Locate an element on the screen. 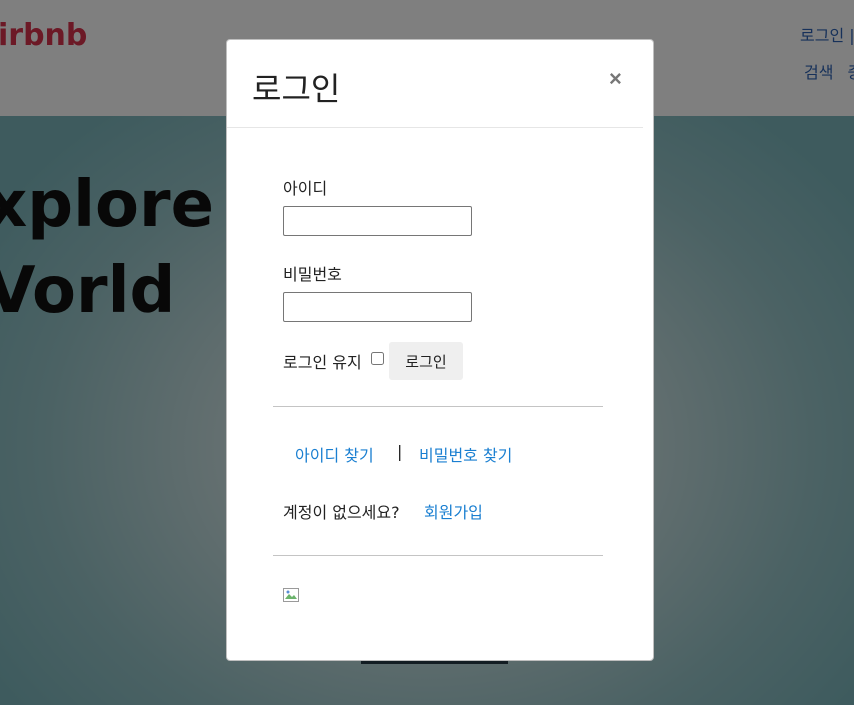  remember-label: 로그인 유지 is located at coordinates (322, 362).